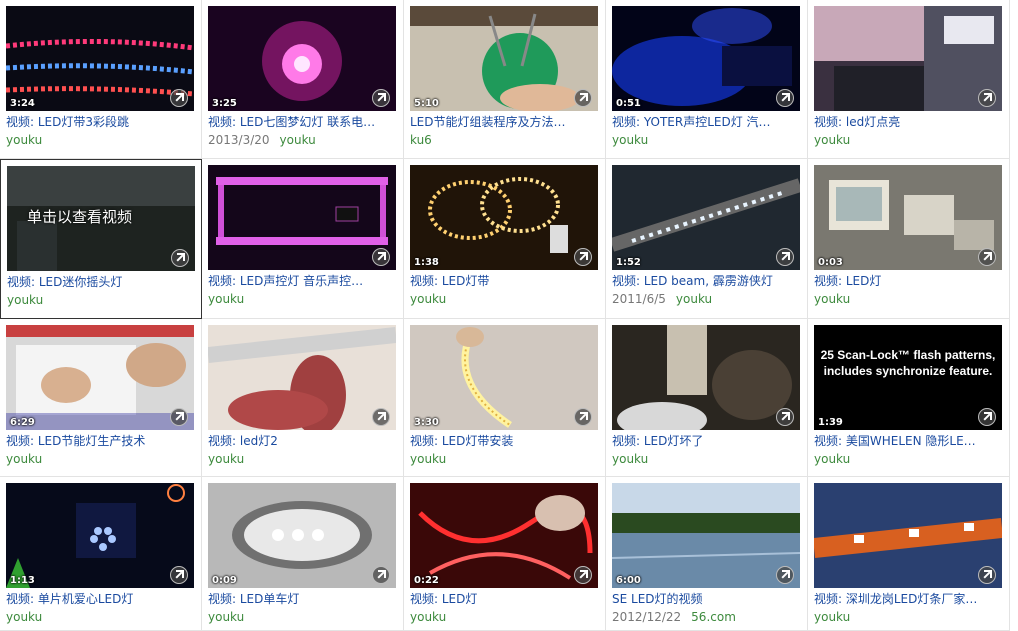 Image resolution: width=1018 pixels, height=631 pixels. What do you see at coordinates (100, 377) in the screenshot?
I see `video-thumbnail: 6:29` at bounding box center [100, 377].